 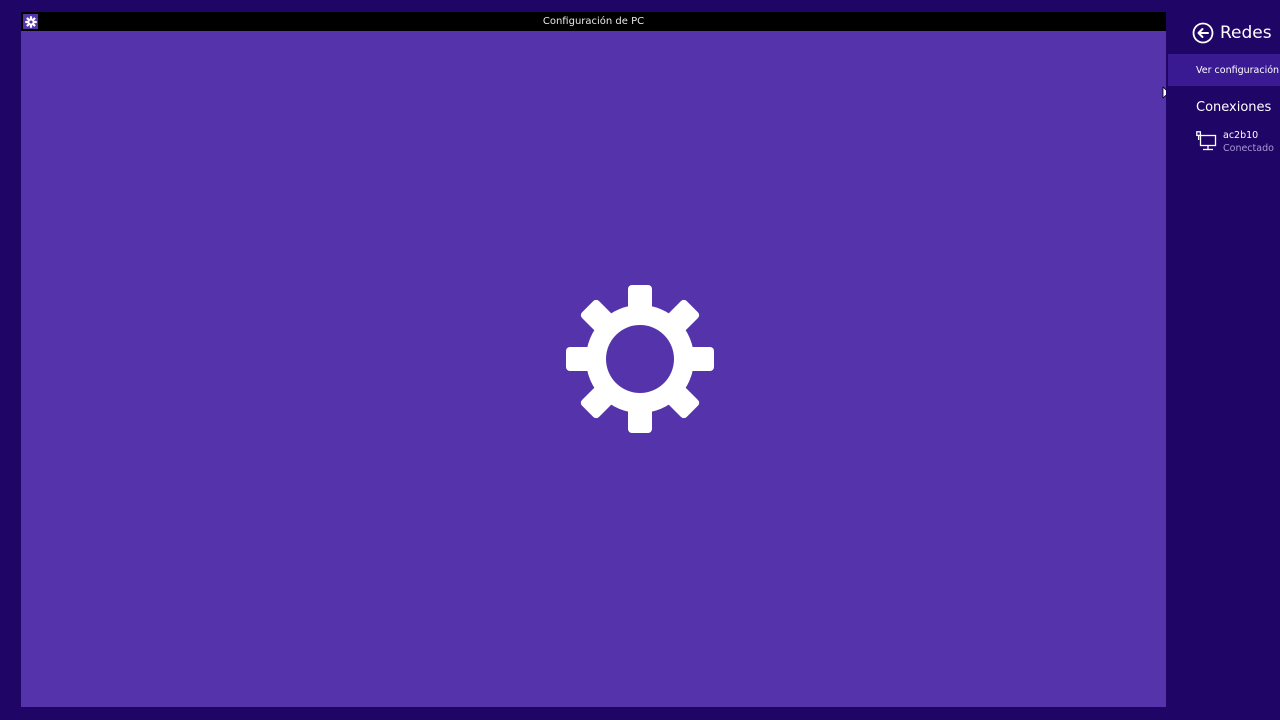 What do you see at coordinates (1246, 33) in the screenshot?
I see `panel-title: Redes` at bounding box center [1246, 33].